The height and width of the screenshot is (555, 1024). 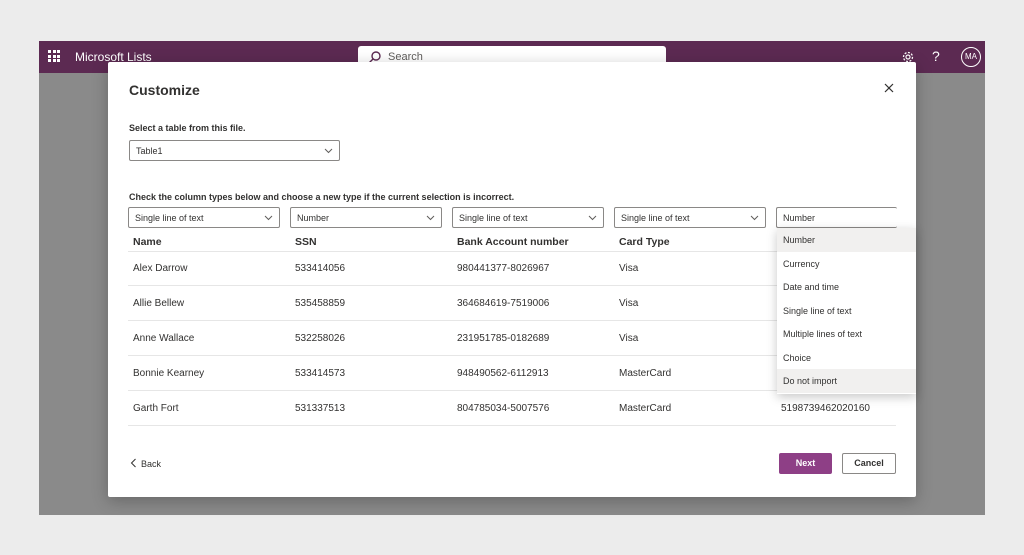 I want to click on column-type-dropdown-card-type: Single line of text, so click(x=690, y=217).